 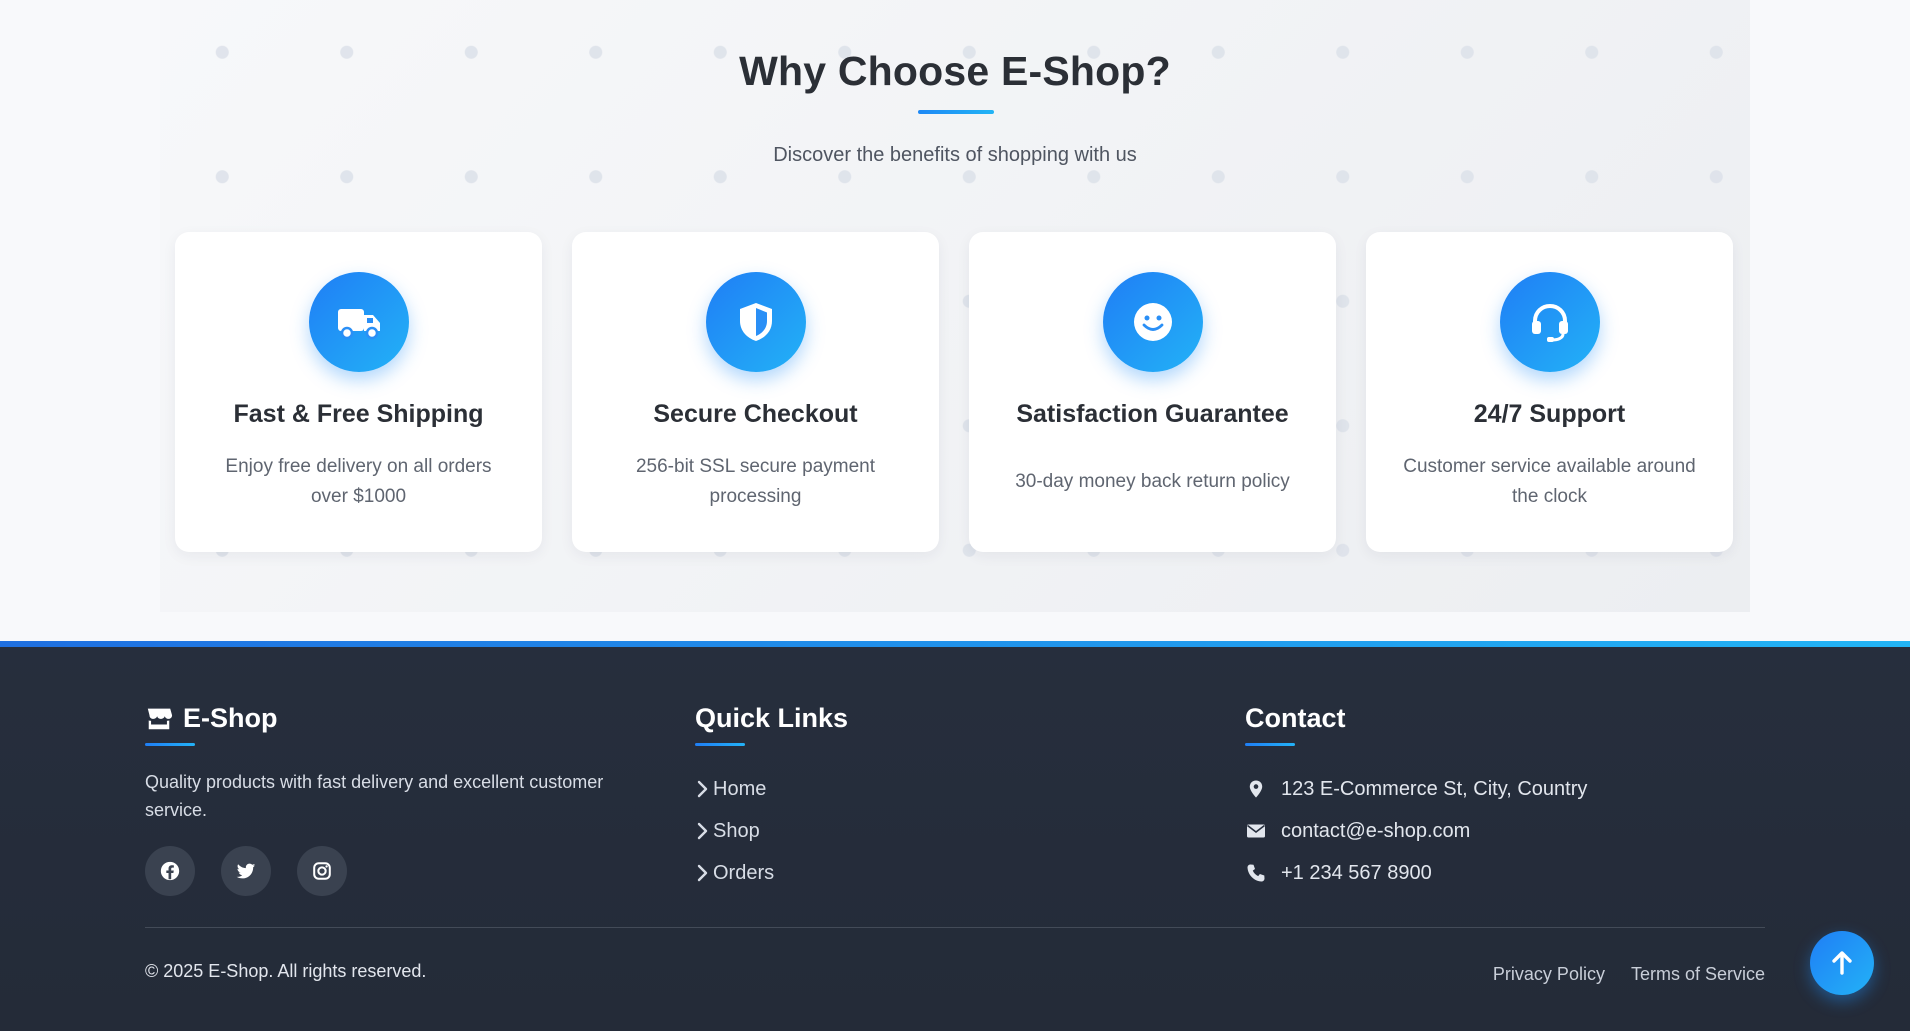 What do you see at coordinates (358, 414) in the screenshot?
I see `feature-card-title: Fast & Free Shipping` at bounding box center [358, 414].